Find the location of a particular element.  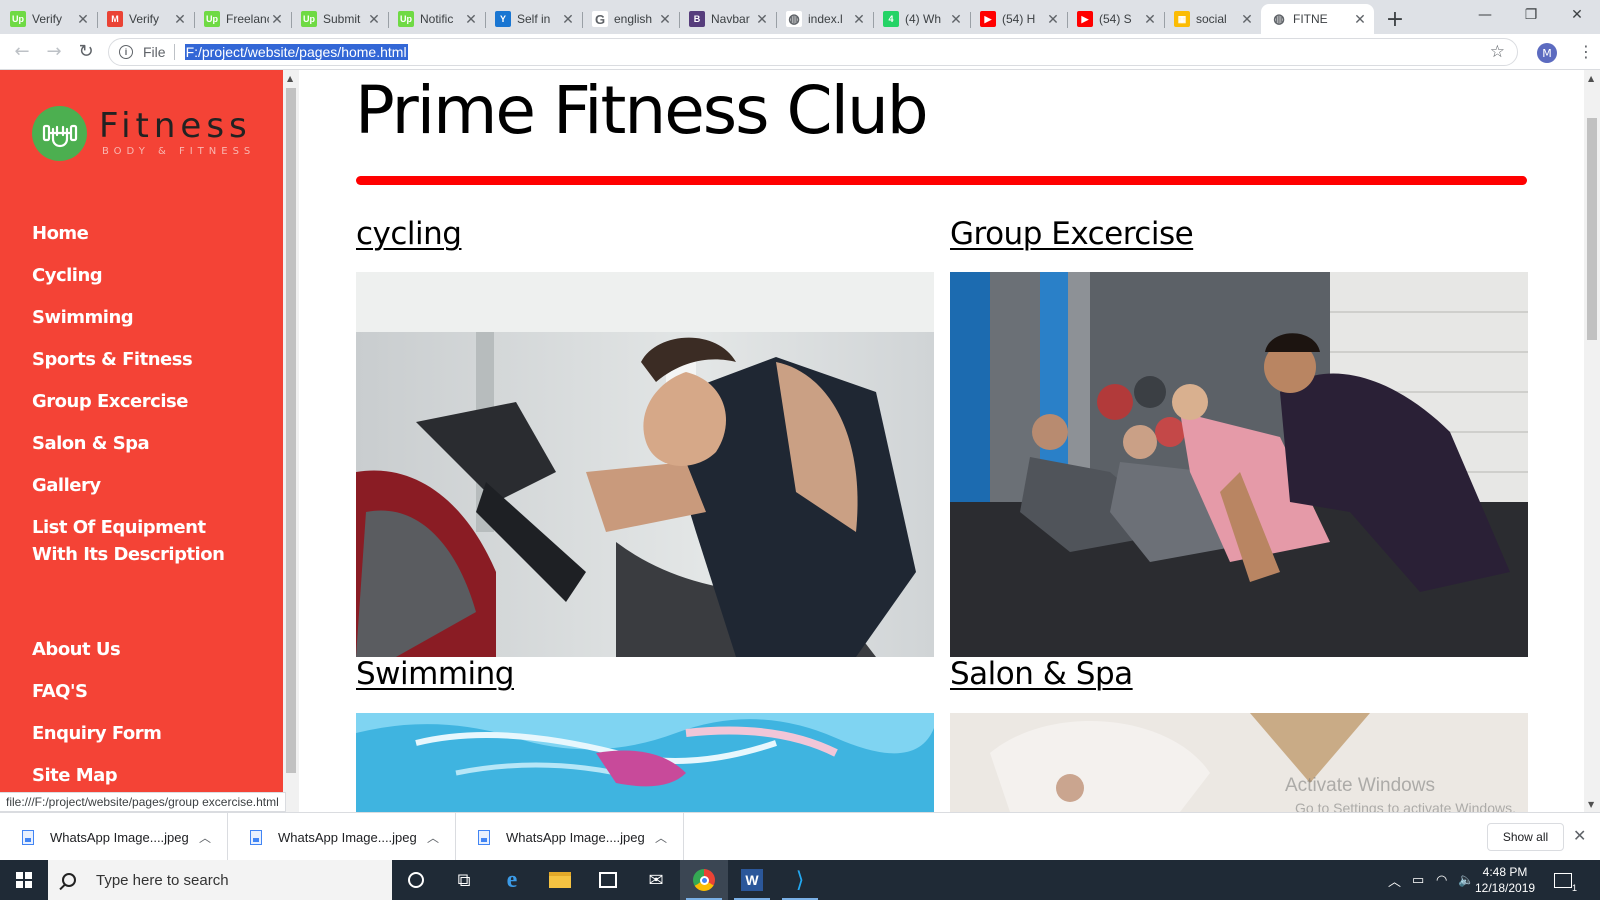

logo-wordmark: Fitness is located at coordinates (175, 126).